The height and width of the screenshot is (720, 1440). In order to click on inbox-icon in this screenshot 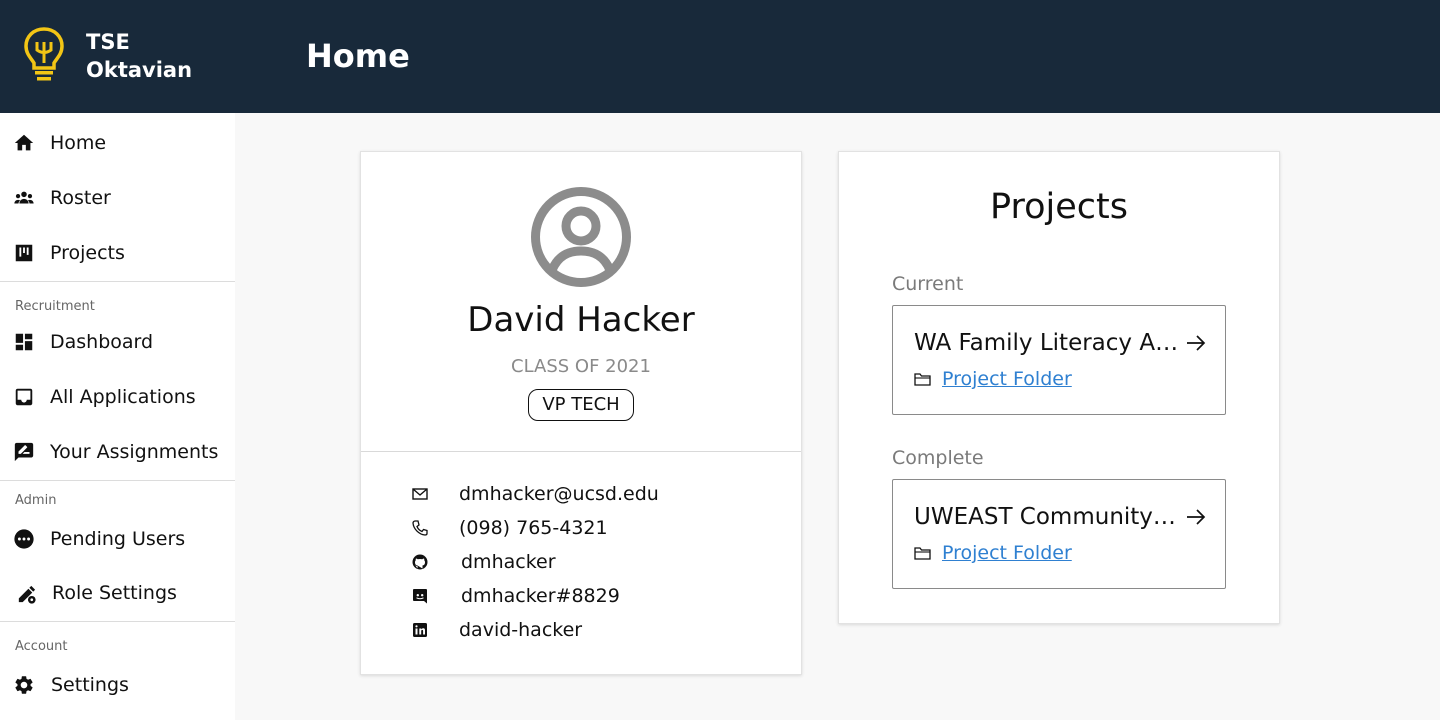, I will do `click(24, 397)`.